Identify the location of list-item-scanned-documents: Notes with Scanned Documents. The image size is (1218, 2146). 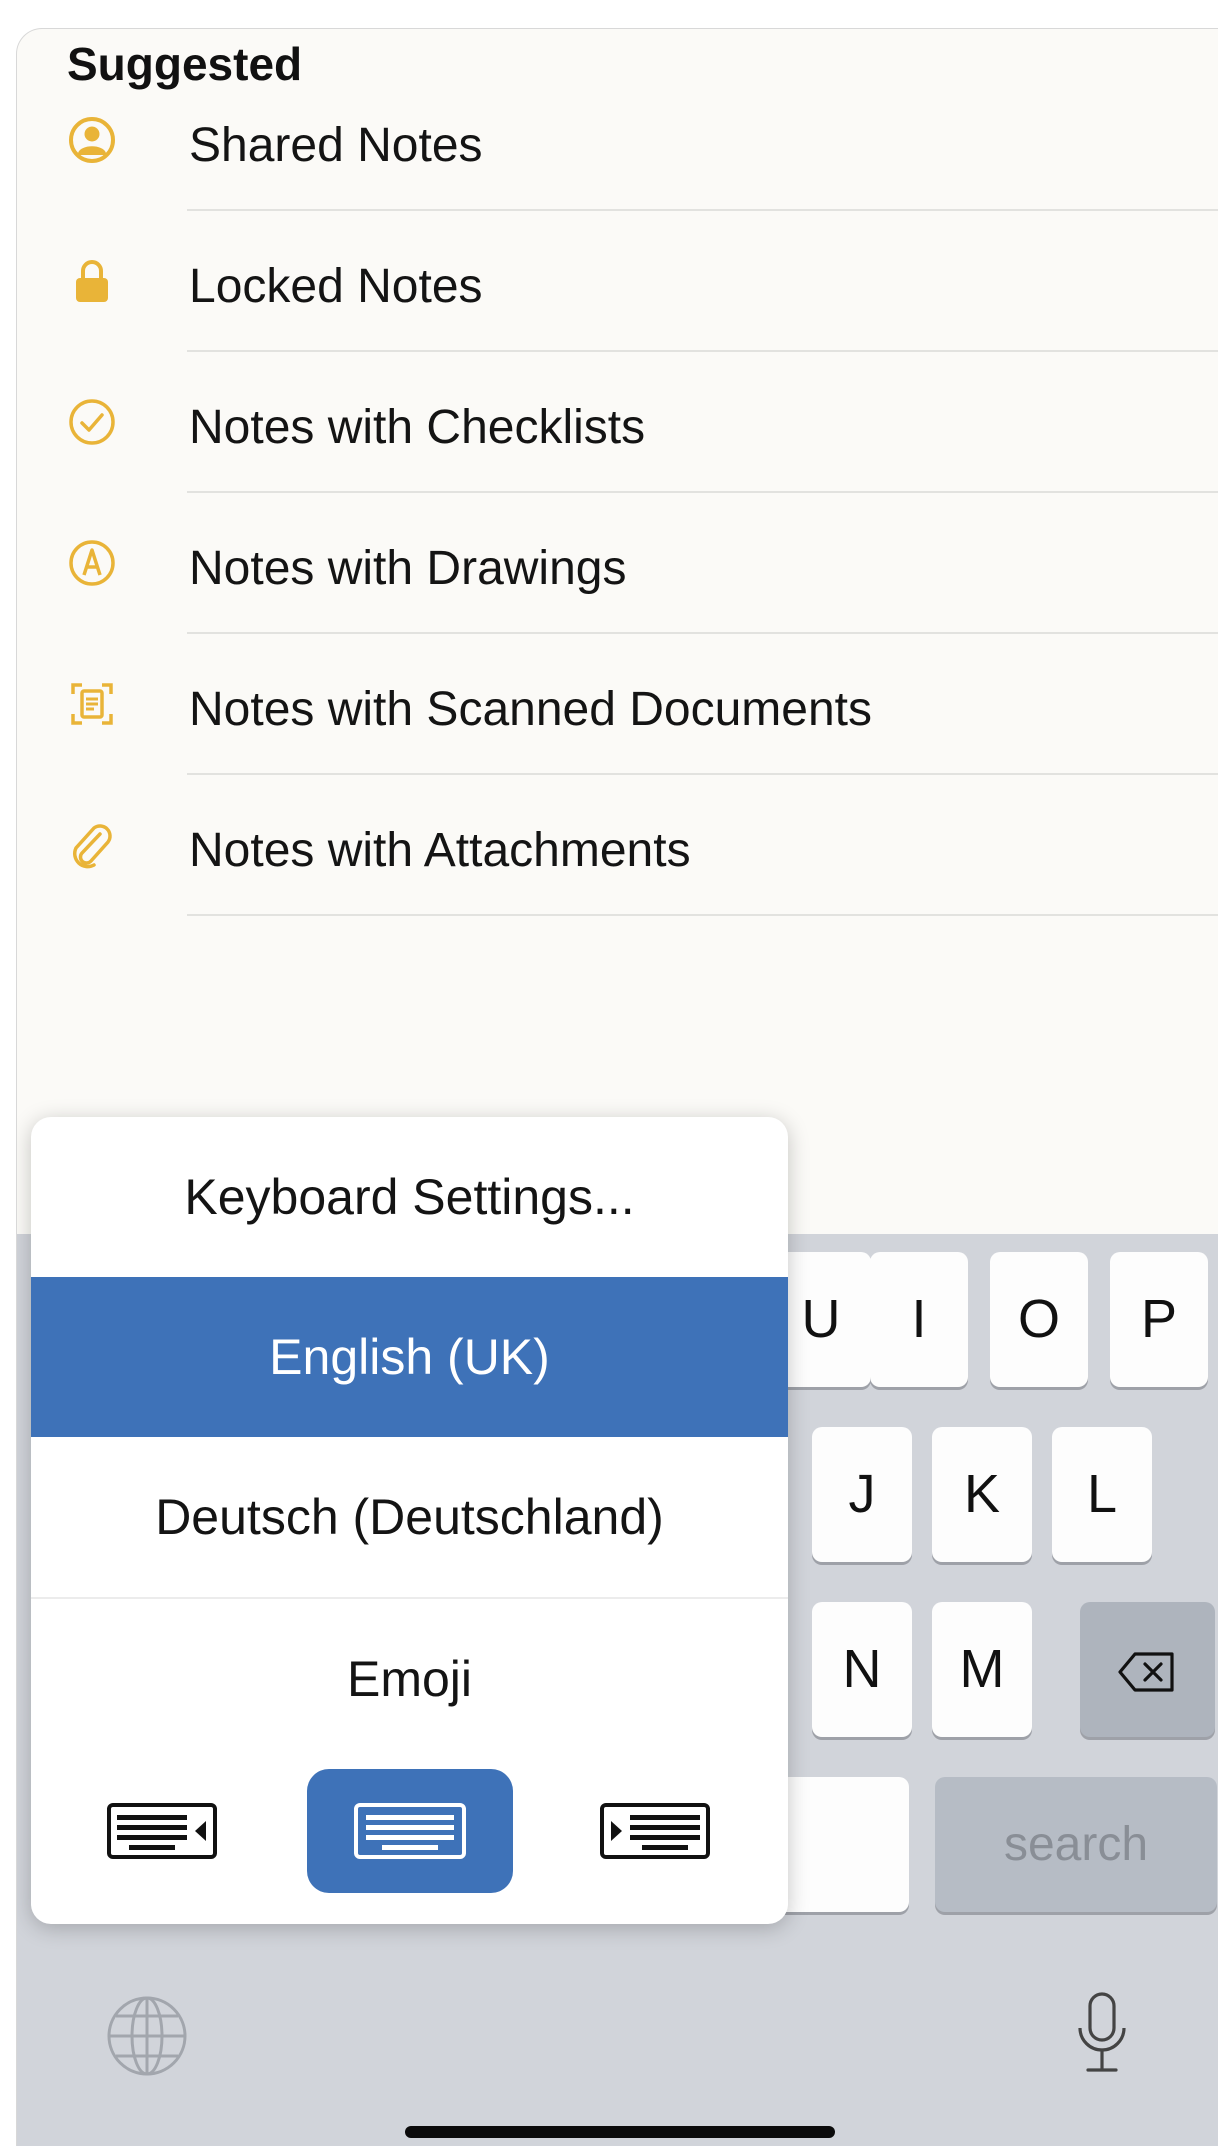
(617, 704).